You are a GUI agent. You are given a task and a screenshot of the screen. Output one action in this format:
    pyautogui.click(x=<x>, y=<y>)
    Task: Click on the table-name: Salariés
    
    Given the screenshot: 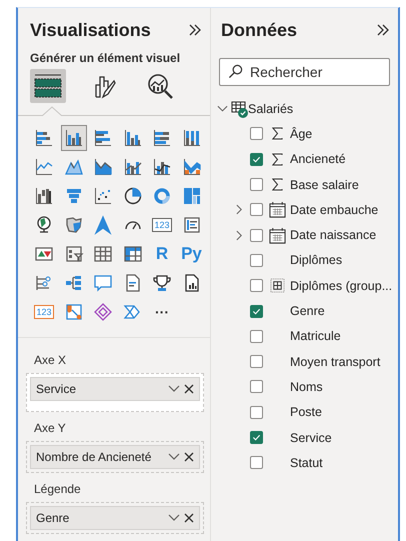 What is the action you would take?
    pyautogui.click(x=271, y=109)
    